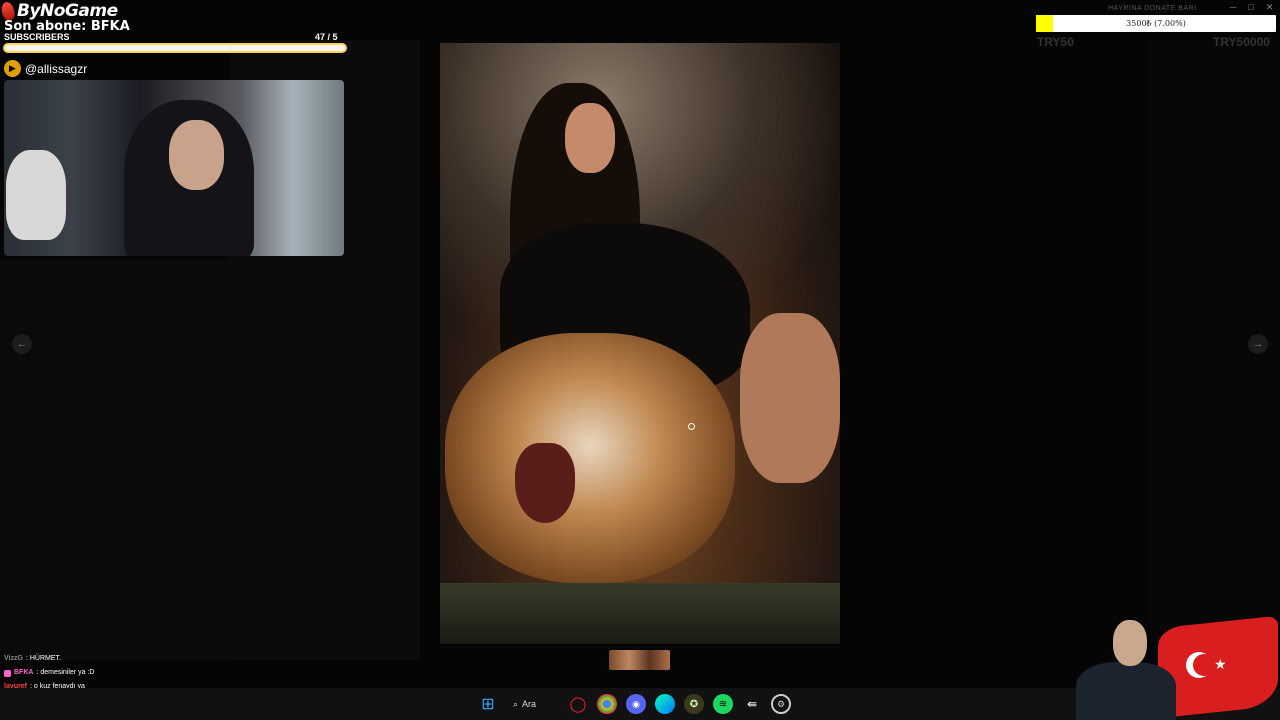 This screenshot has width=1280, height=720. What do you see at coordinates (529, 704) in the screenshot?
I see `search-label: Ara` at bounding box center [529, 704].